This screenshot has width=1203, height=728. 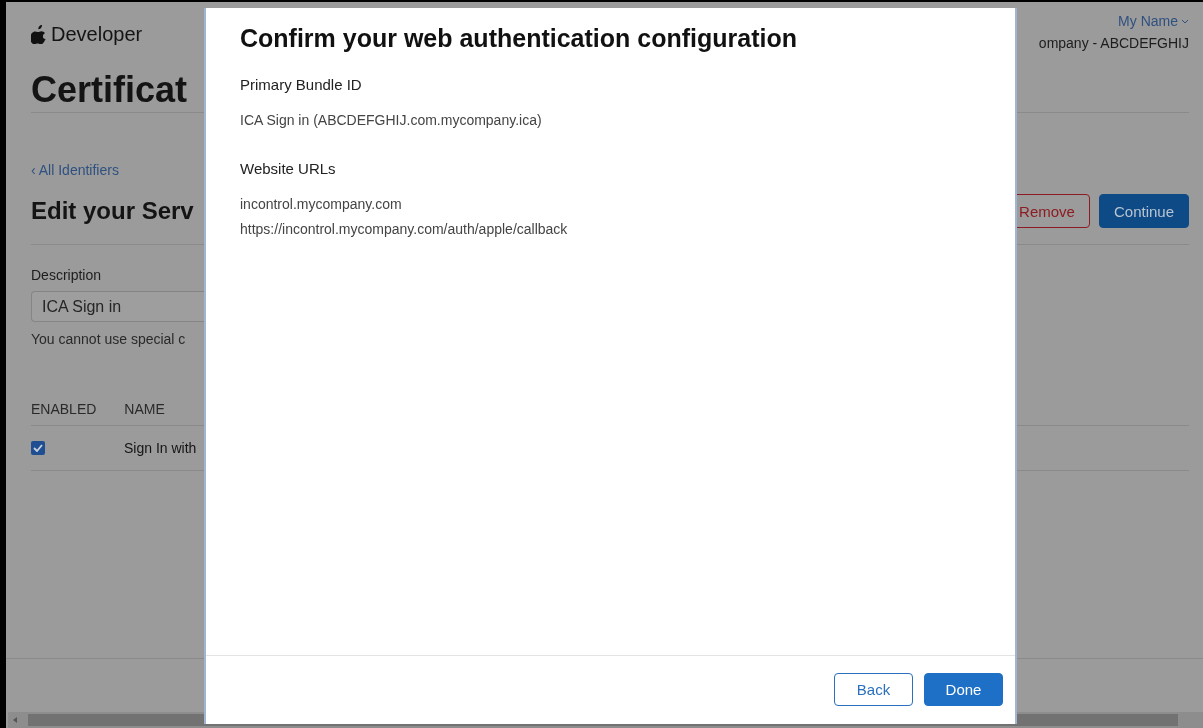 What do you see at coordinates (288, 168) in the screenshot?
I see `section-heading: Website URLs` at bounding box center [288, 168].